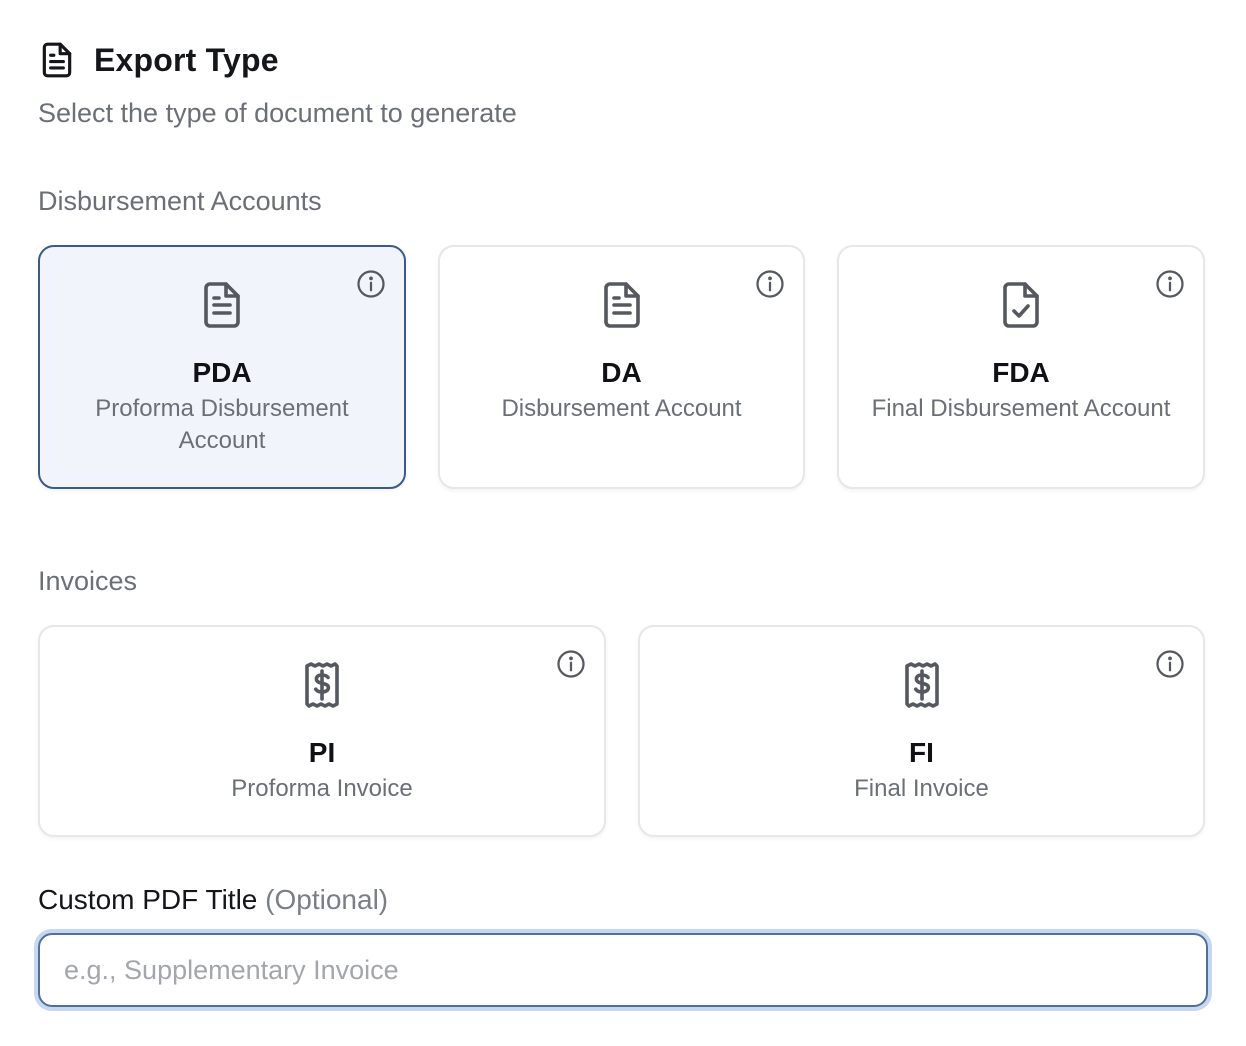  What do you see at coordinates (88, 581) in the screenshot?
I see `section-label-invoices: Invoices` at bounding box center [88, 581].